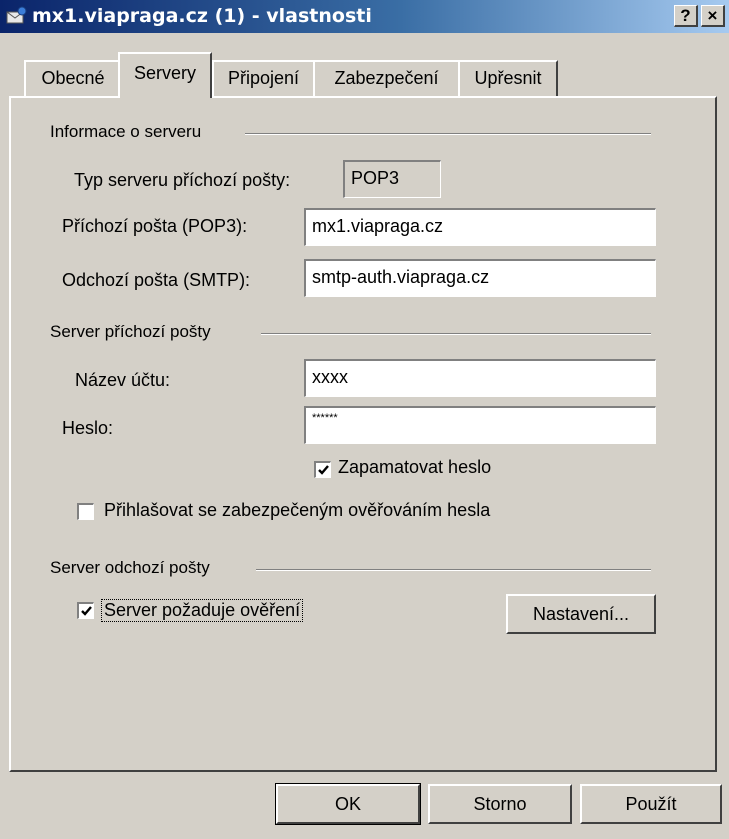 The image size is (729, 839). What do you see at coordinates (500, 804) in the screenshot?
I see `cancel-button: Storno` at bounding box center [500, 804].